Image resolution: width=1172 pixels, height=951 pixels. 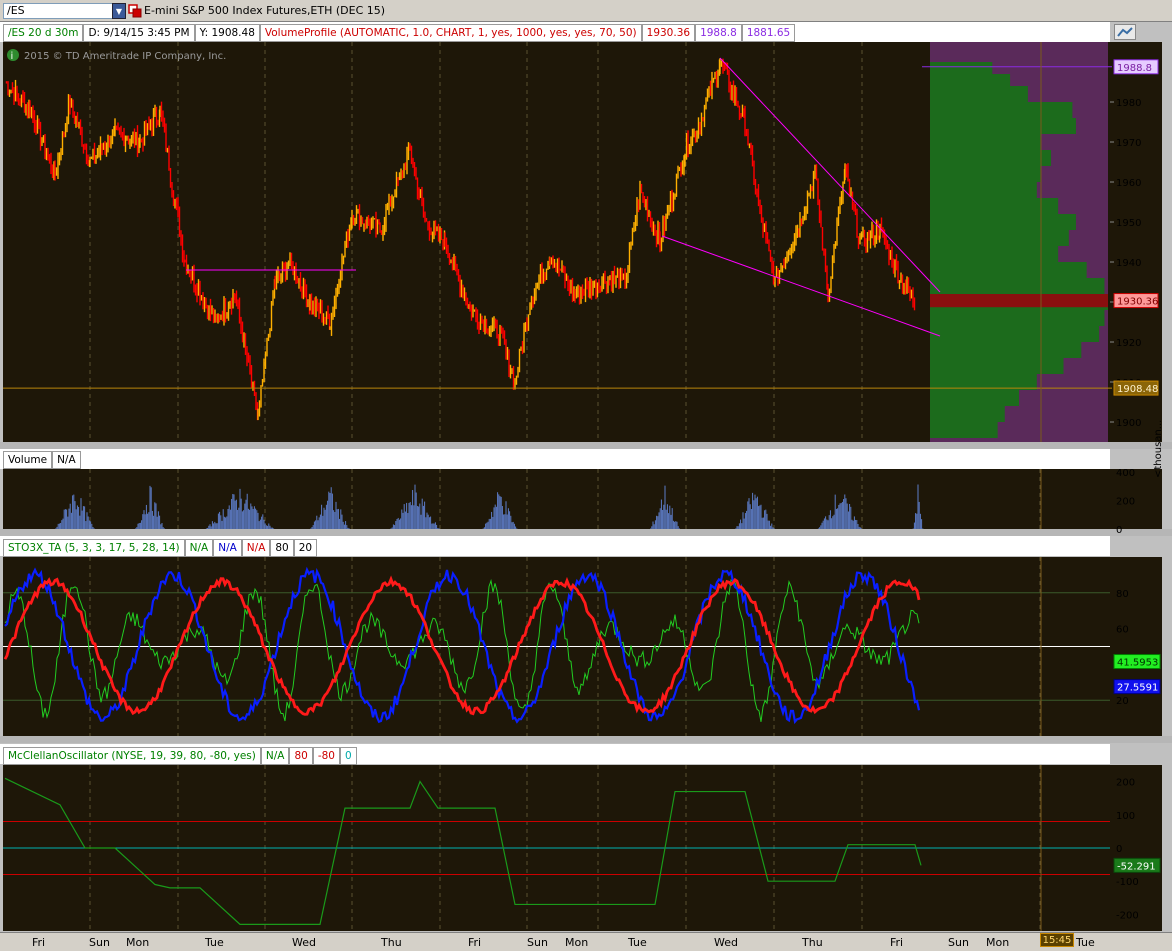 I want to click on mcclellan-tick-label: 0, so click(x=1119, y=849).